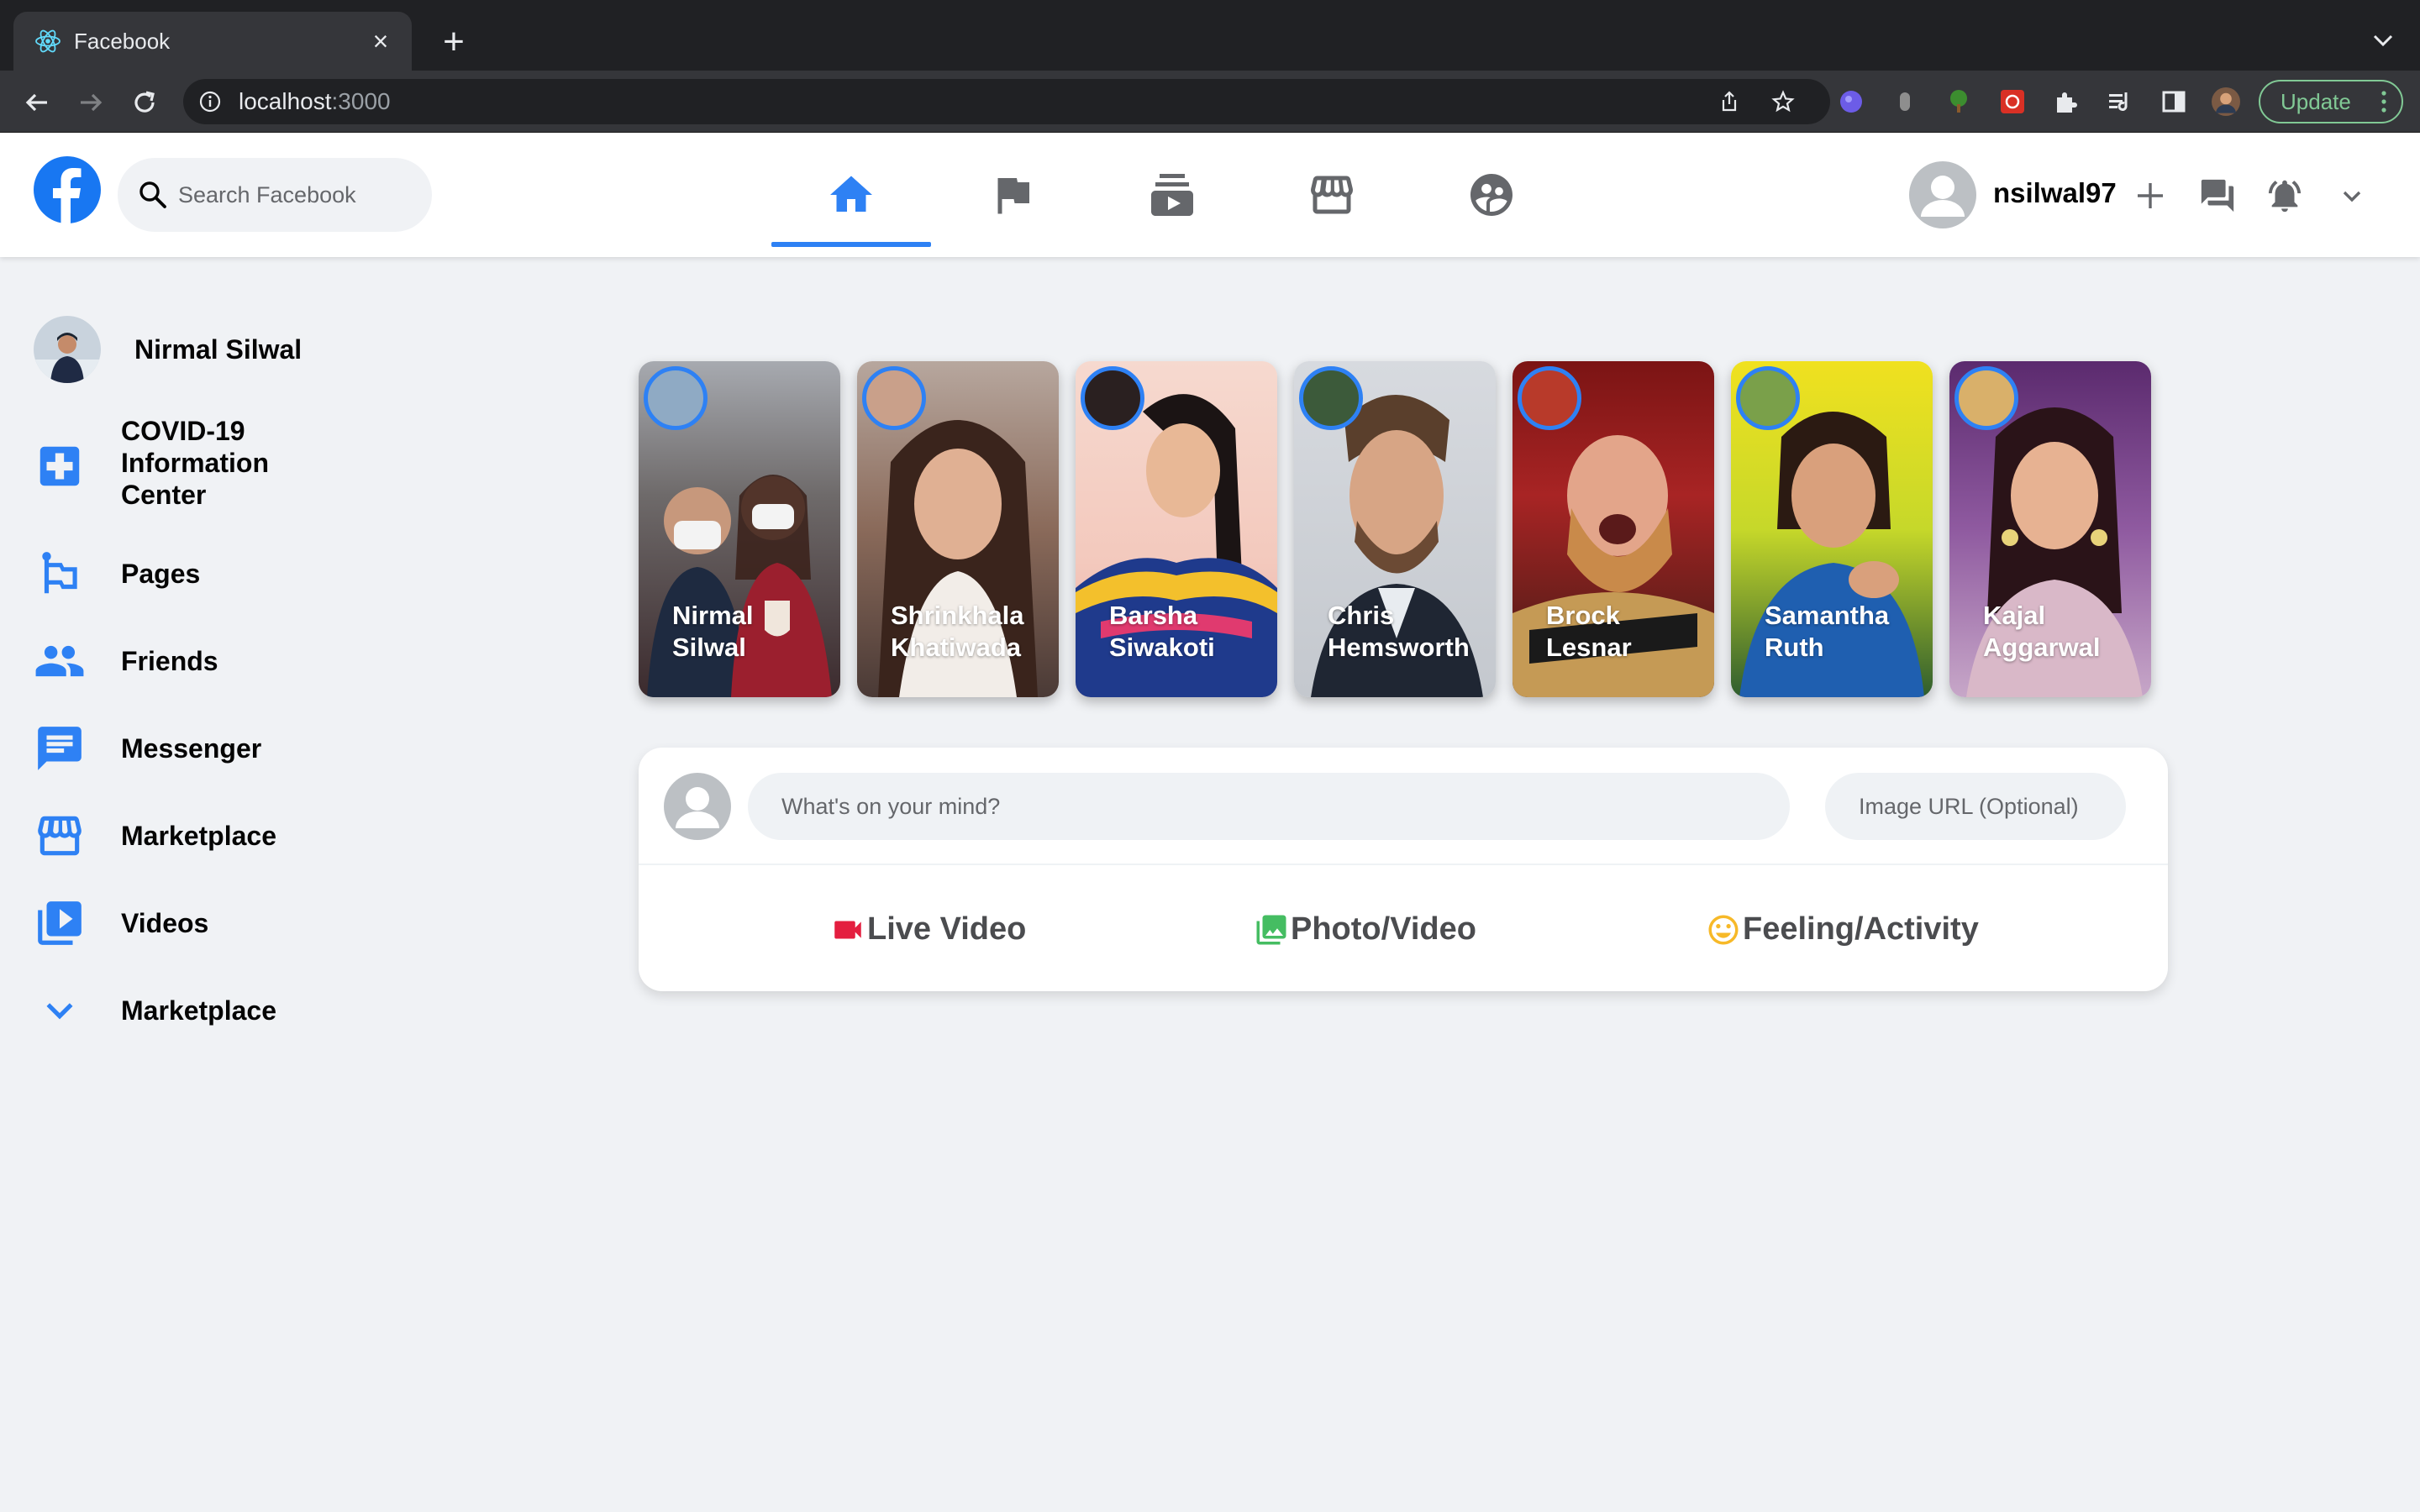 Image resolution: width=2420 pixels, height=1512 pixels. I want to click on action-label: Feeling/Activity, so click(1861, 929).